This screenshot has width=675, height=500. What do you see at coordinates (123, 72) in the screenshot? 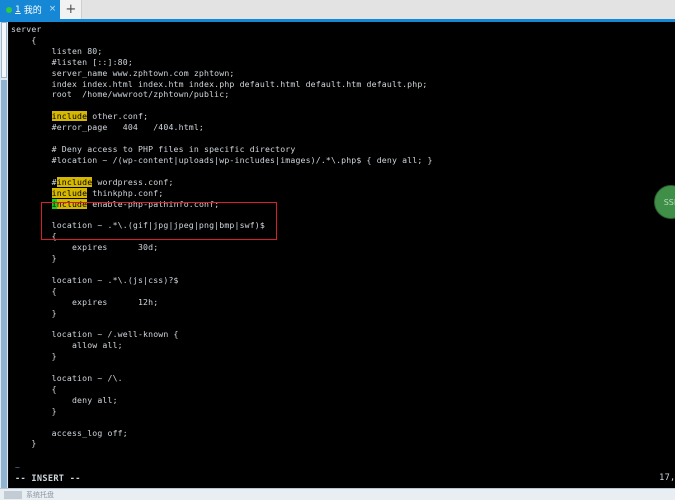
I see `code-line: server_name www.zphtown.com zphtown;` at bounding box center [123, 72].